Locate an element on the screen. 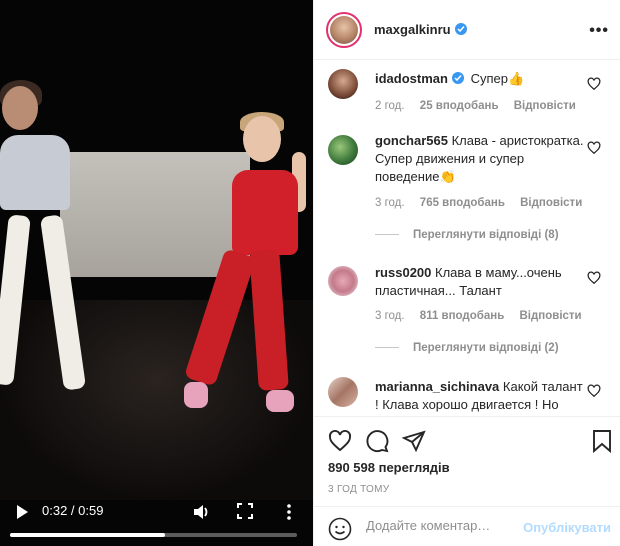 The height and width of the screenshot is (546, 620). volume-icon is located at coordinates (201, 512).